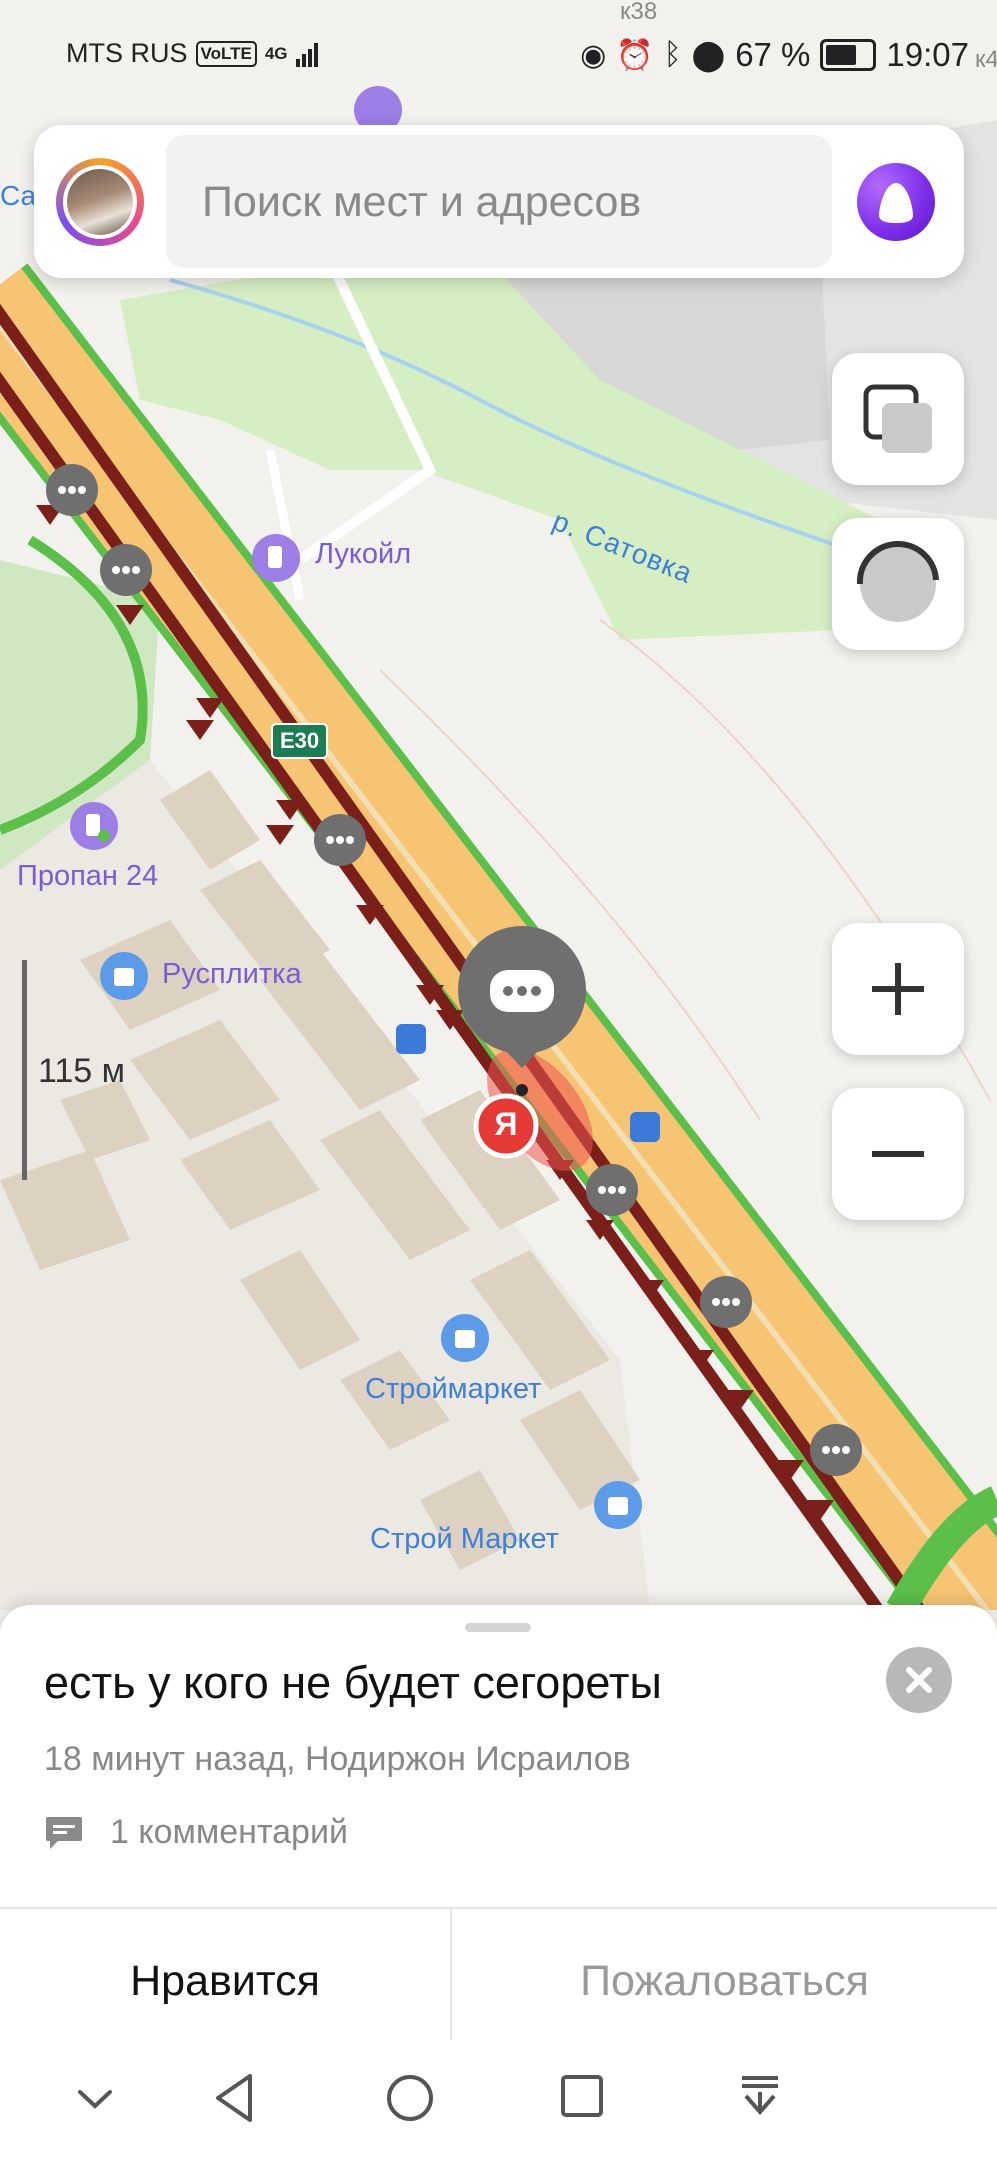 The image size is (997, 2160). I want to click on carrier-name: MTS RUS, so click(127, 53).